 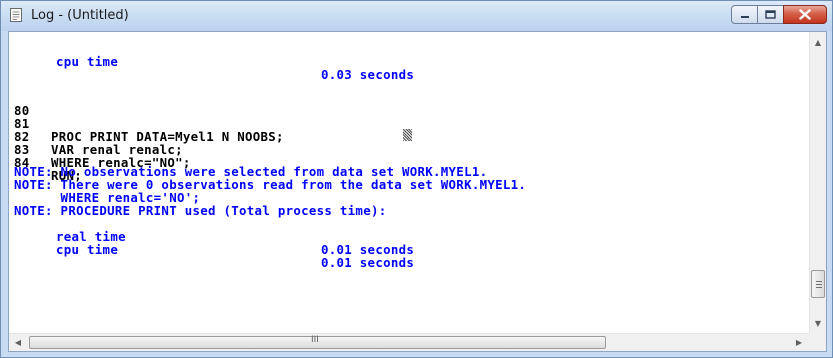 I want to click on arrow-right-icon: ▶, so click(x=799, y=342).